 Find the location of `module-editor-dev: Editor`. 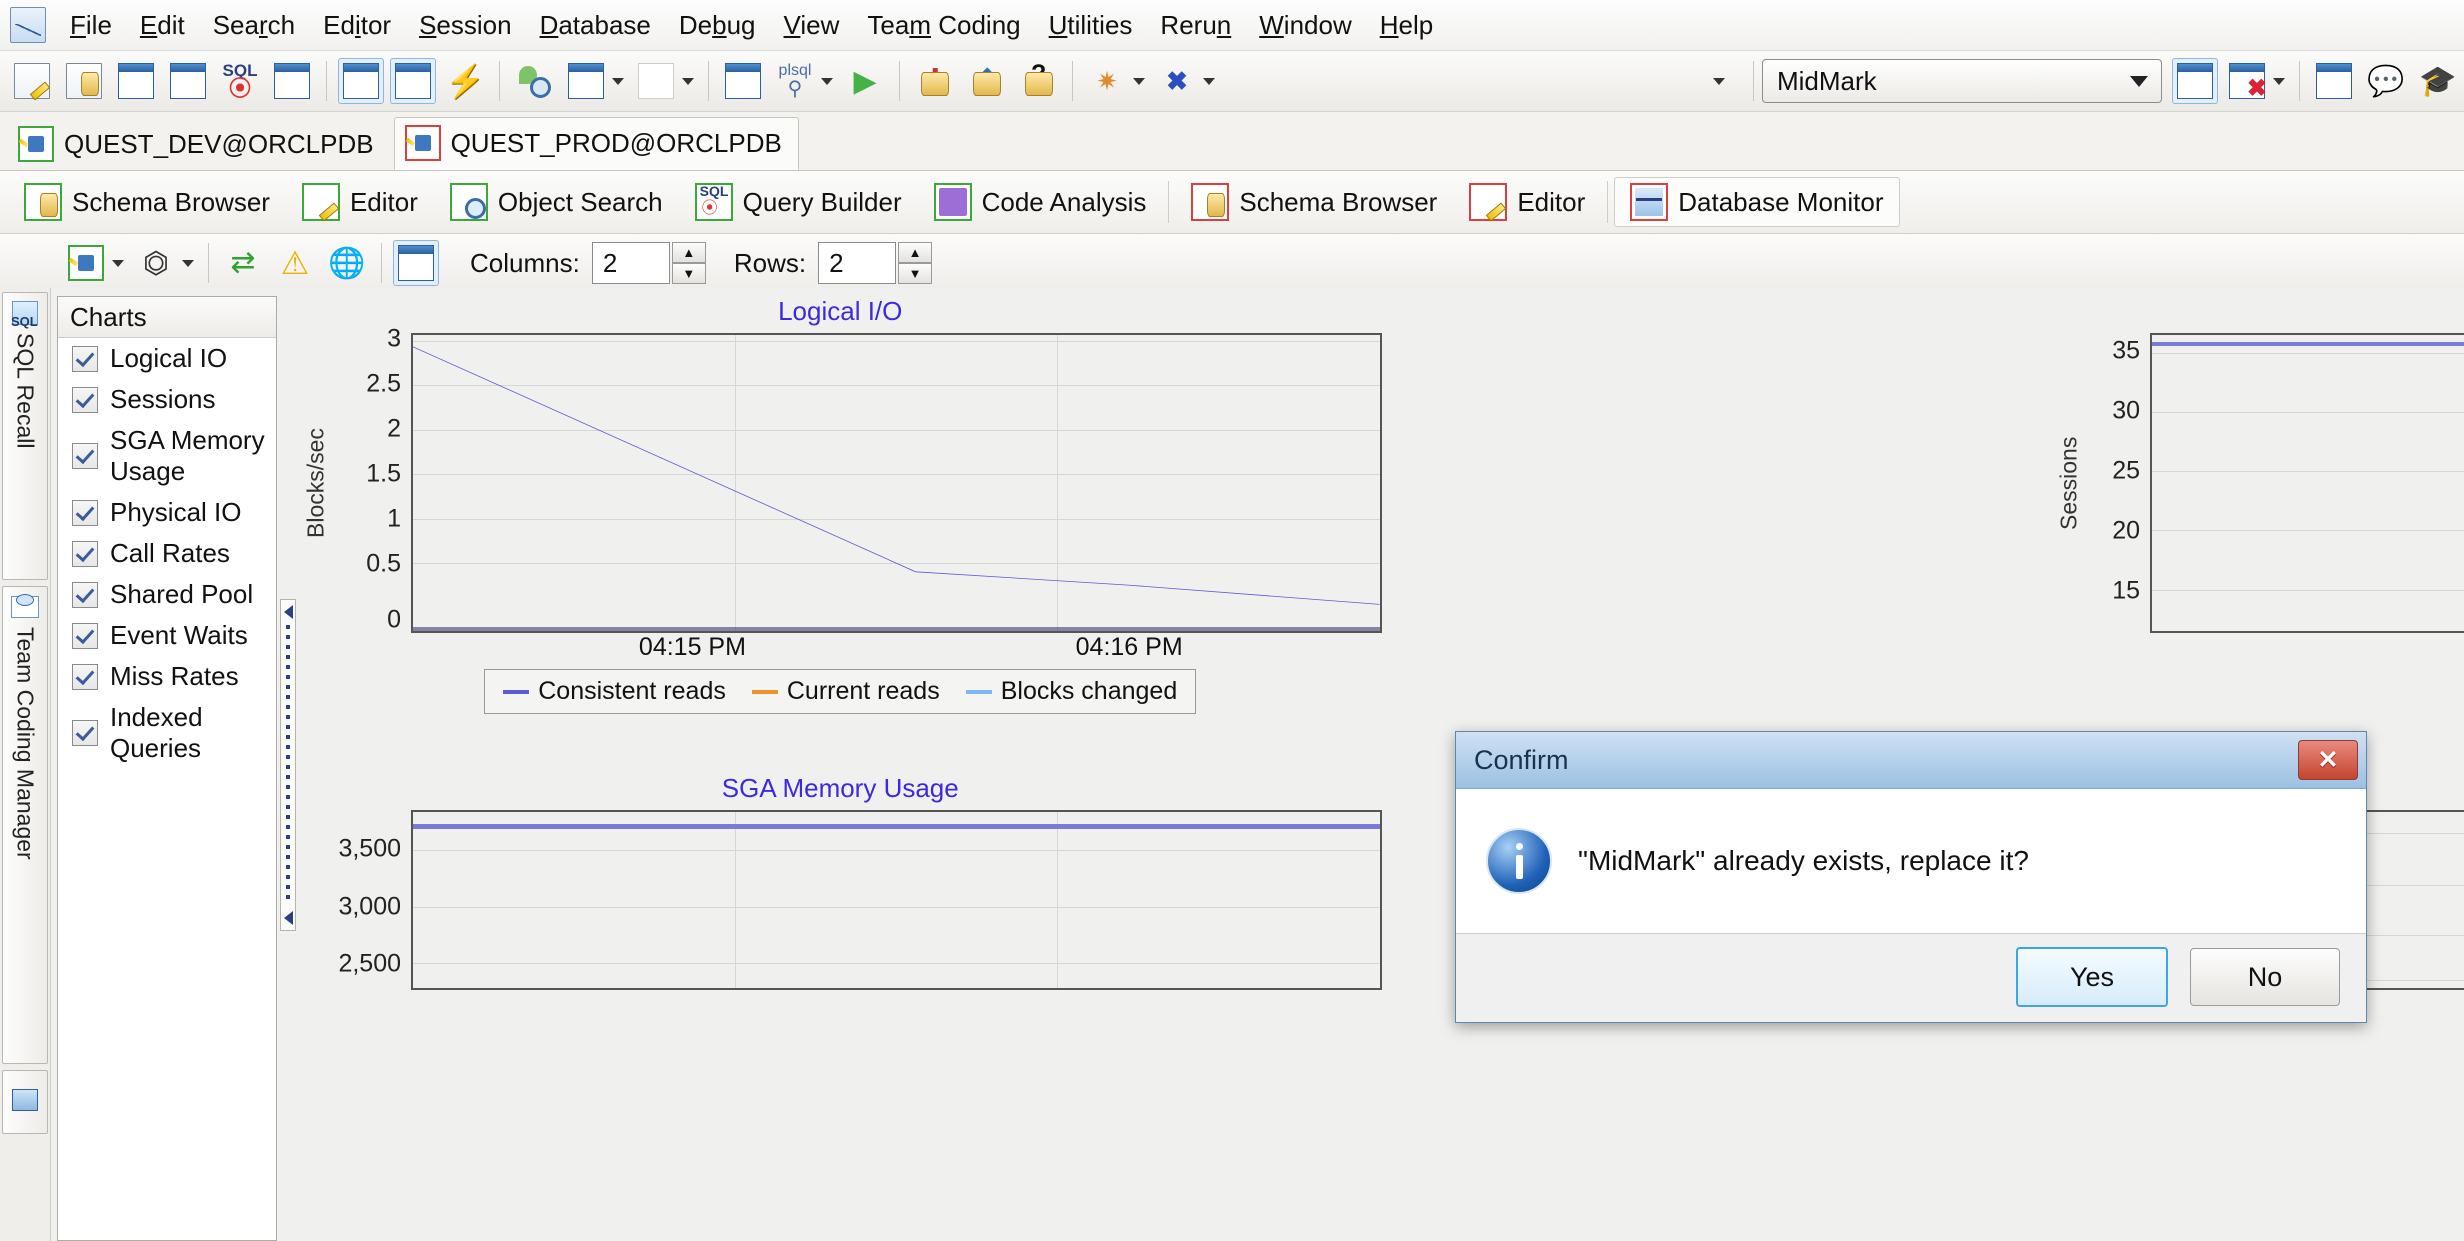

module-editor-dev: Editor is located at coordinates (360, 202).